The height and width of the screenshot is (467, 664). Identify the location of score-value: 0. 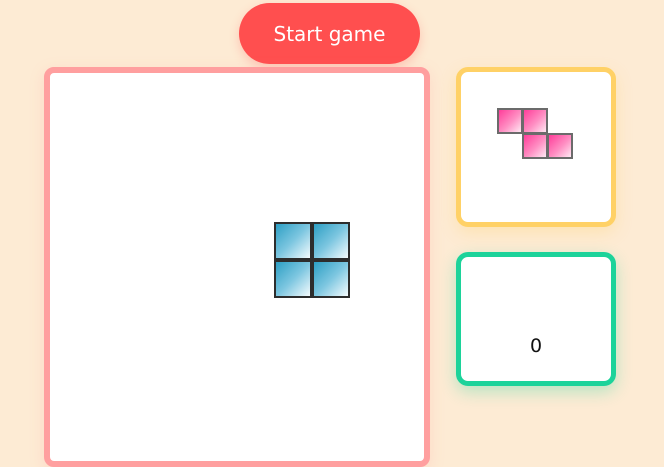
(536, 346).